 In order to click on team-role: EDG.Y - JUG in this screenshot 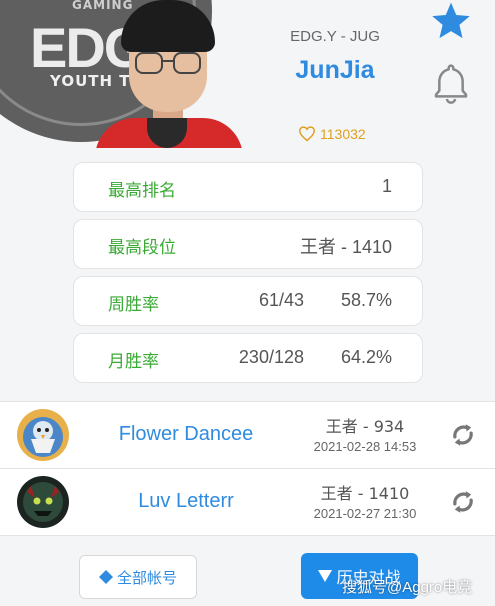, I will do `click(335, 36)`.